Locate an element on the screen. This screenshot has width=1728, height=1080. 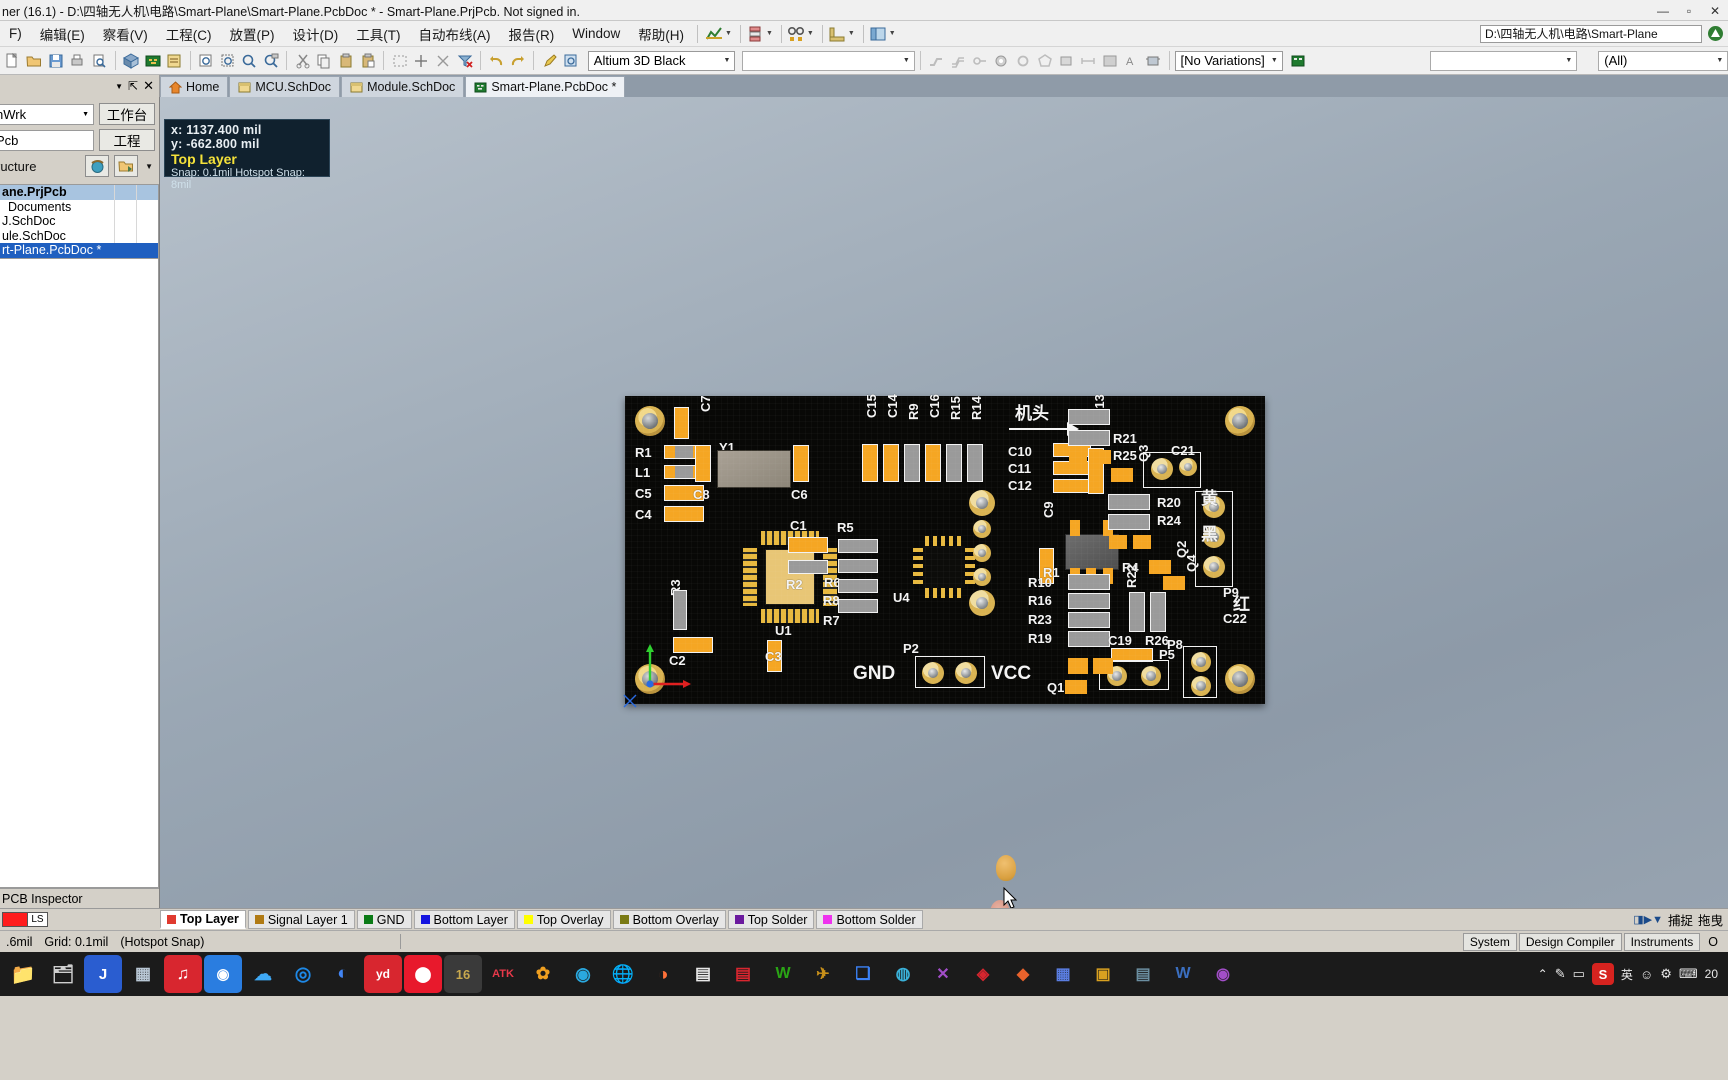
menu-place: 放置(P) is located at coordinates (252, 34).